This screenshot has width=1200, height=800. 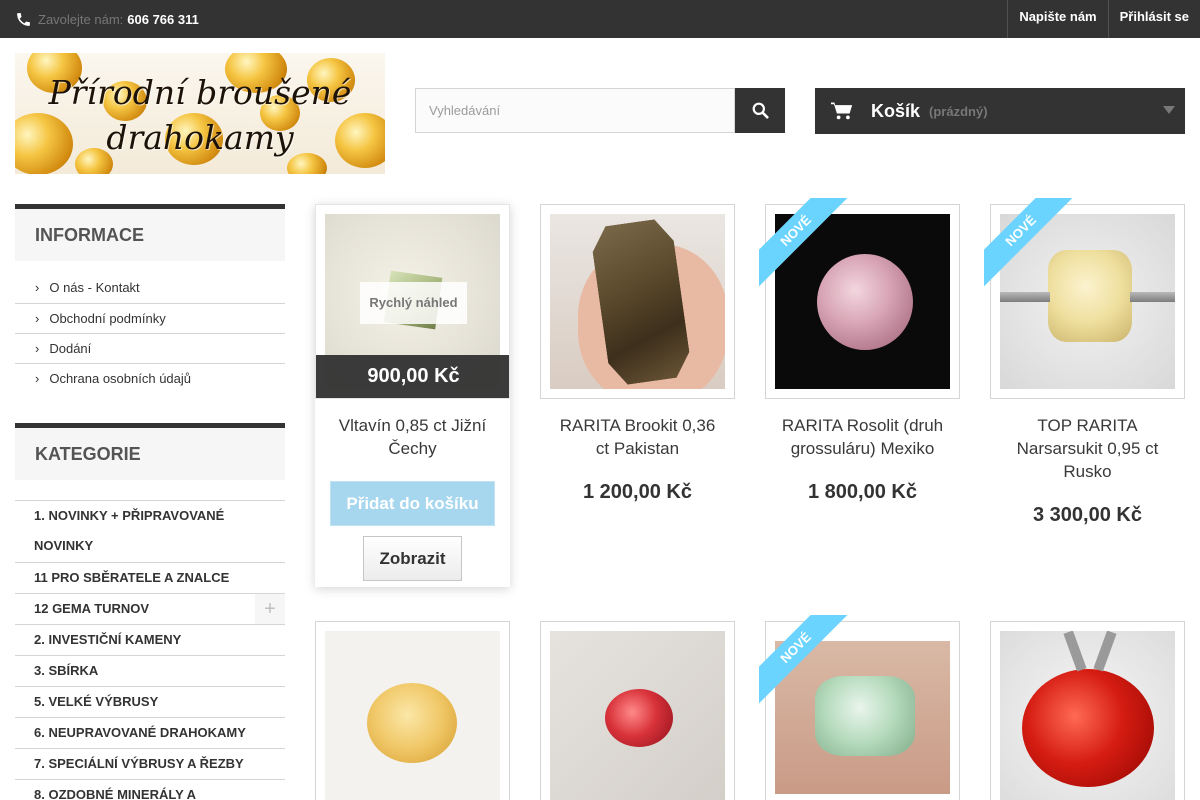 What do you see at coordinates (862, 492) in the screenshot?
I see `product-price: 1 800,00 Kč` at bounding box center [862, 492].